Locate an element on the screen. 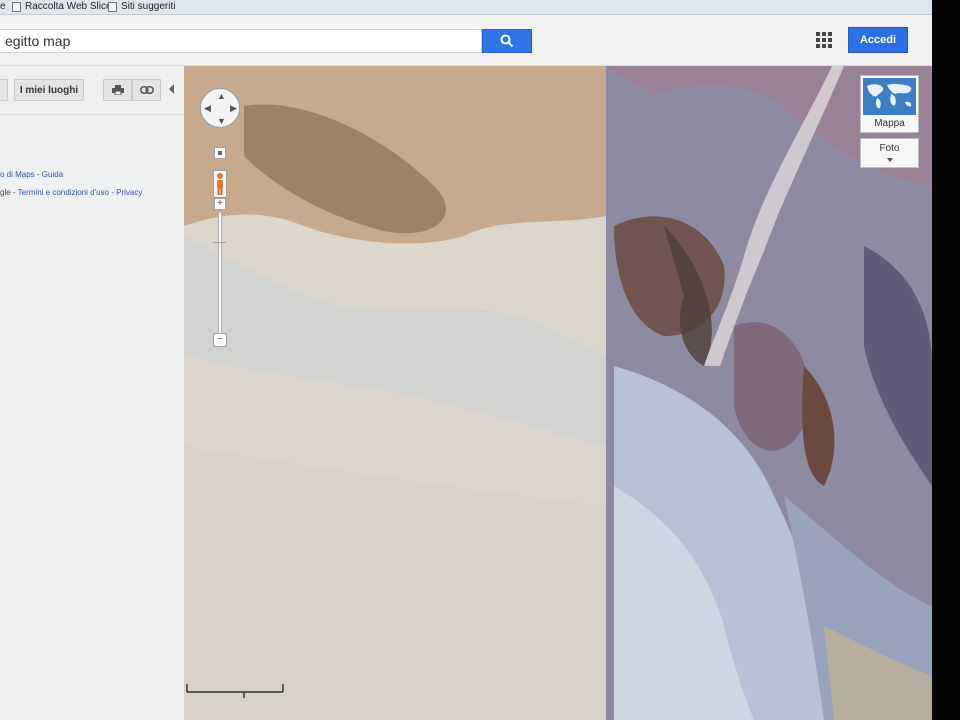 The width and height of the screenshot is (960, 720). search-icon is located at coordinates (507, 41).